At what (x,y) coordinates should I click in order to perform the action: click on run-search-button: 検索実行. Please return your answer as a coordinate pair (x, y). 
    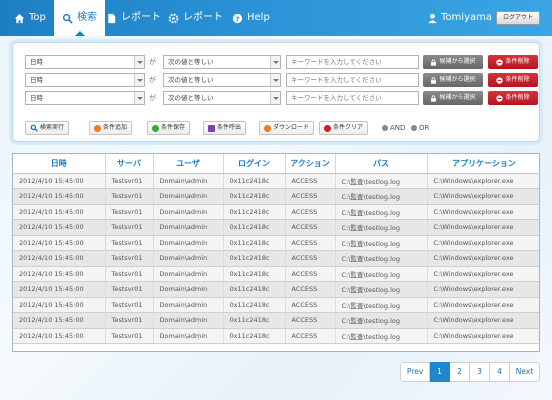
    Looking at the image, I should click on (47, 128).